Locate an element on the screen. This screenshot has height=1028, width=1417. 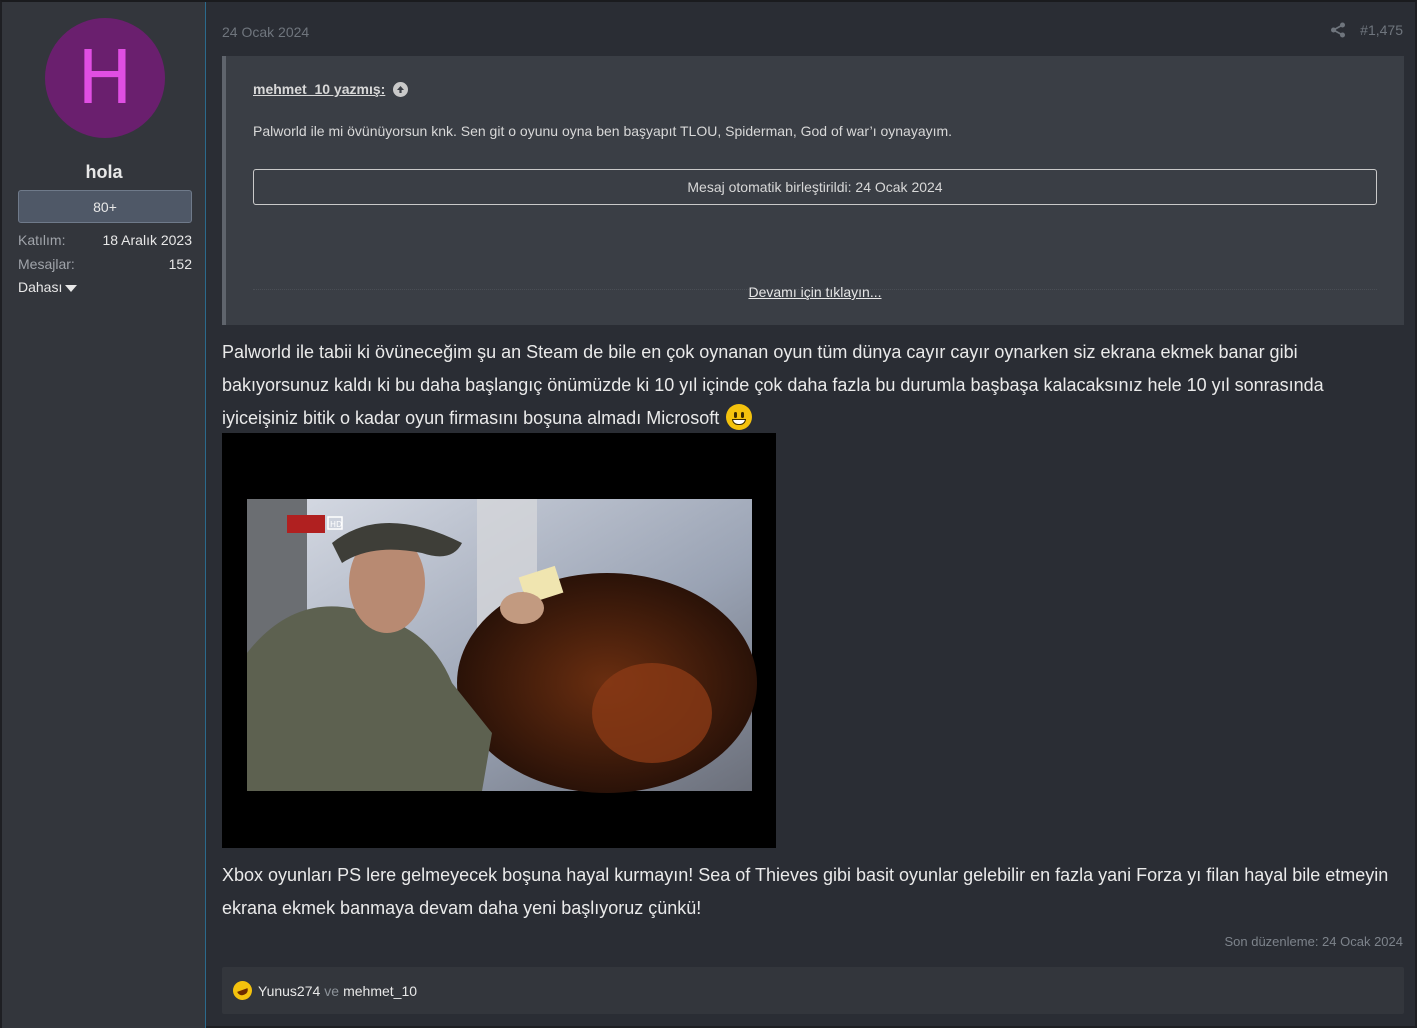
stat-label: Mesajlar: is located at coordinates (46, 264).